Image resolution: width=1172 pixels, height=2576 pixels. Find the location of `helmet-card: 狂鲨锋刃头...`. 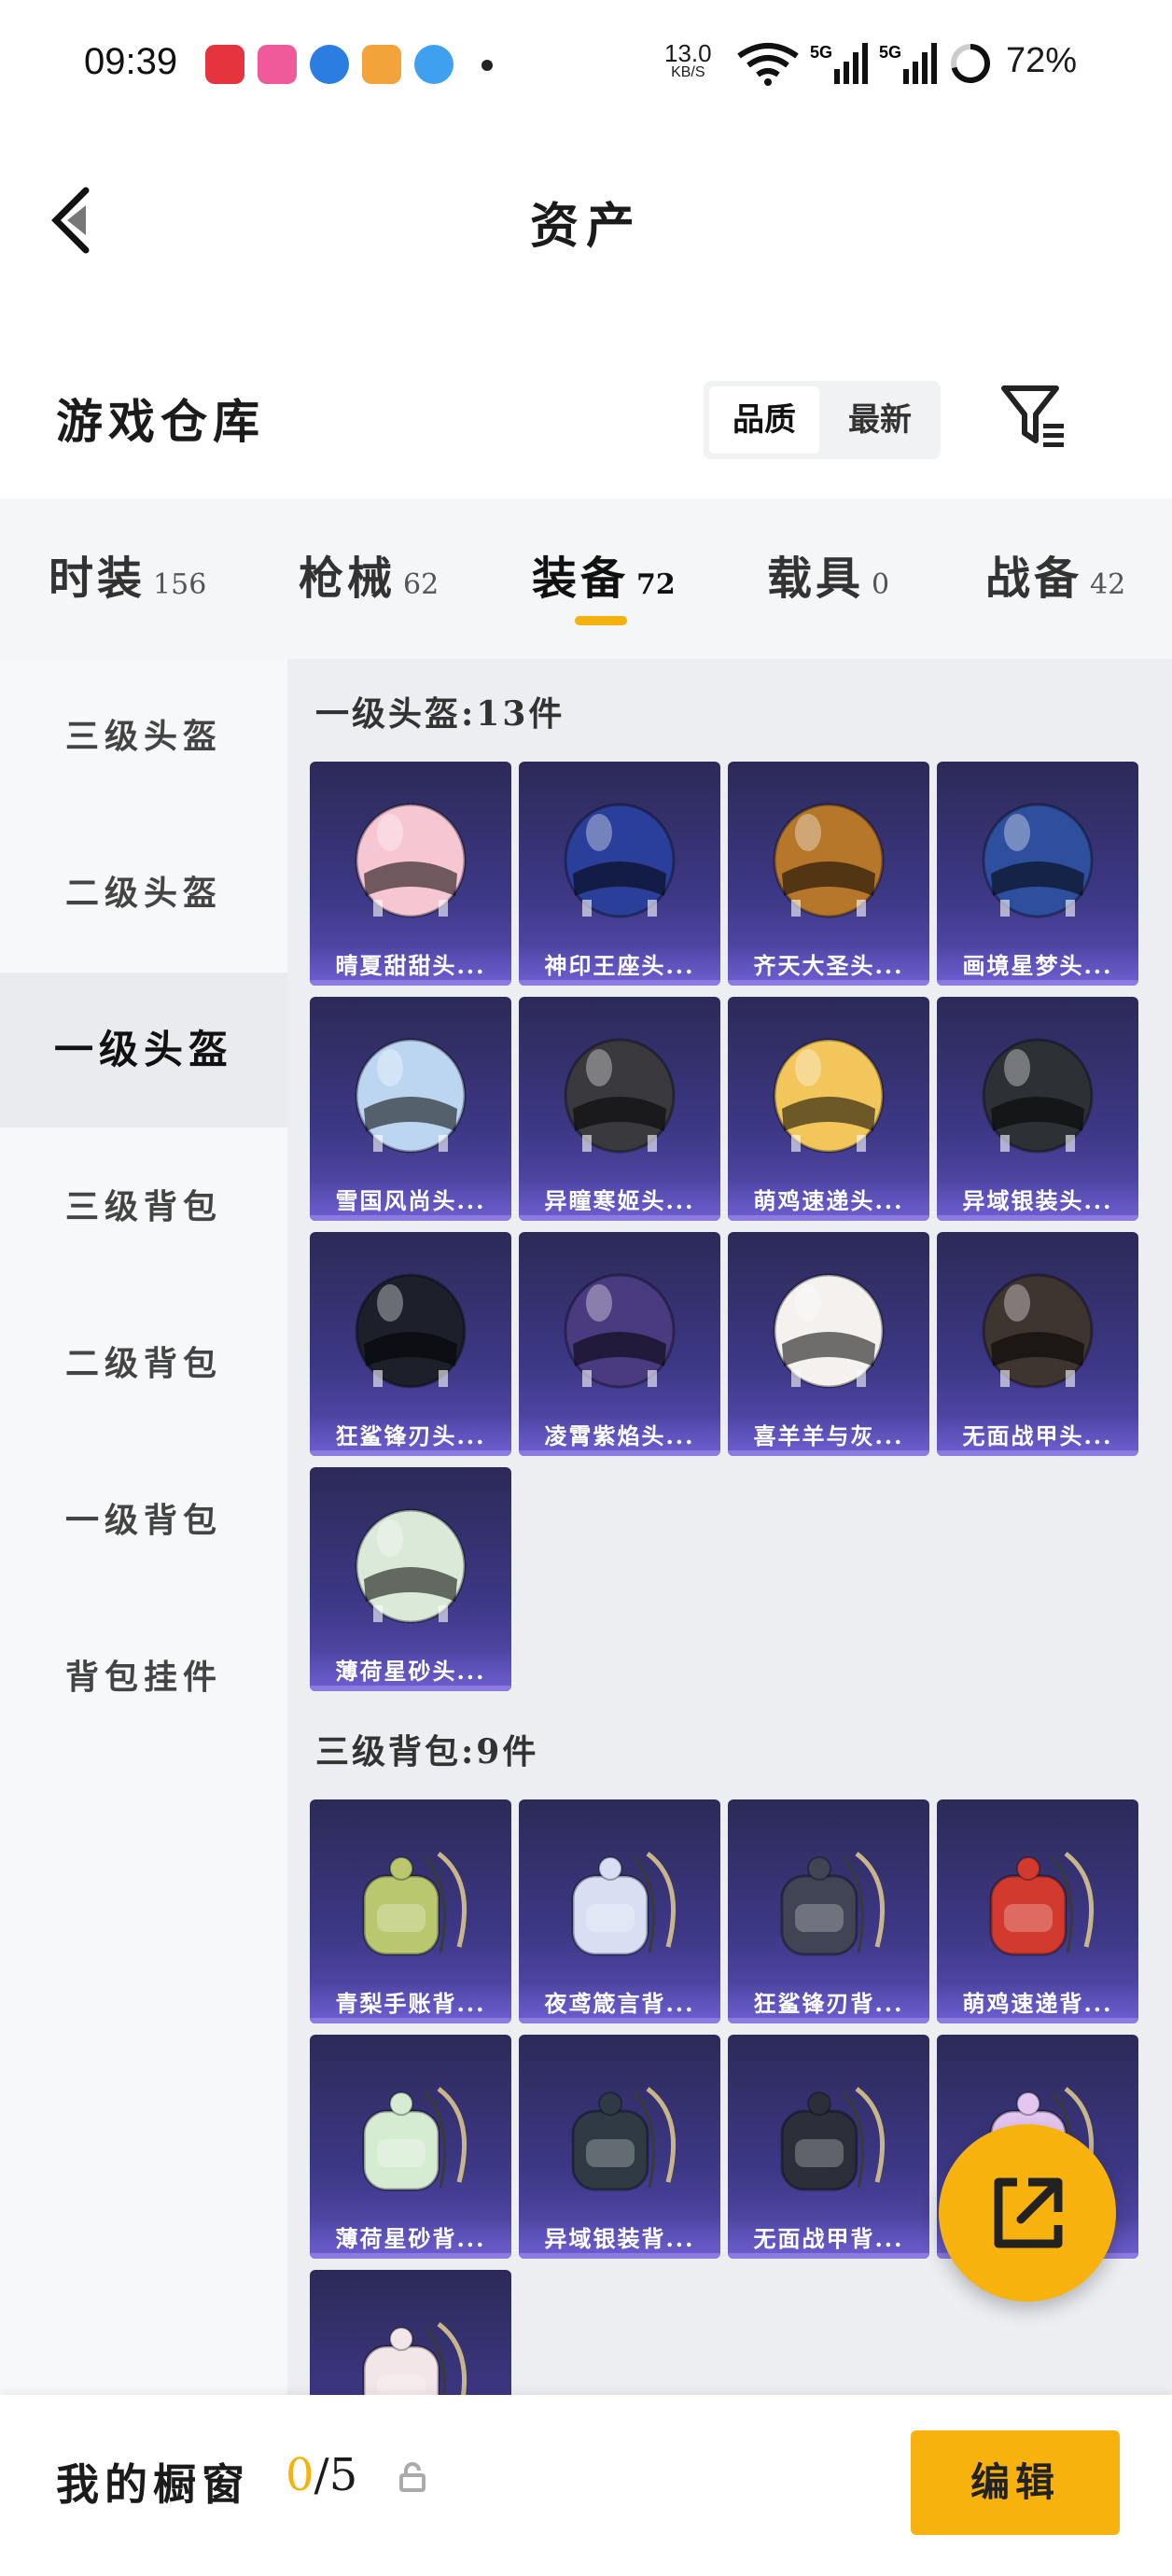

helmet-card: 狂鲨锋刃头... is located at coordinates (410, 1344).